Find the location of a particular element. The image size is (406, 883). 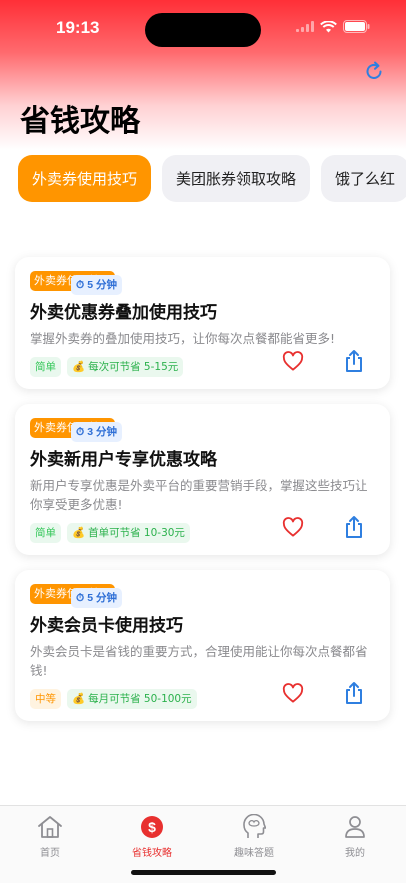

person-icon is located at coordinates (355, 827).